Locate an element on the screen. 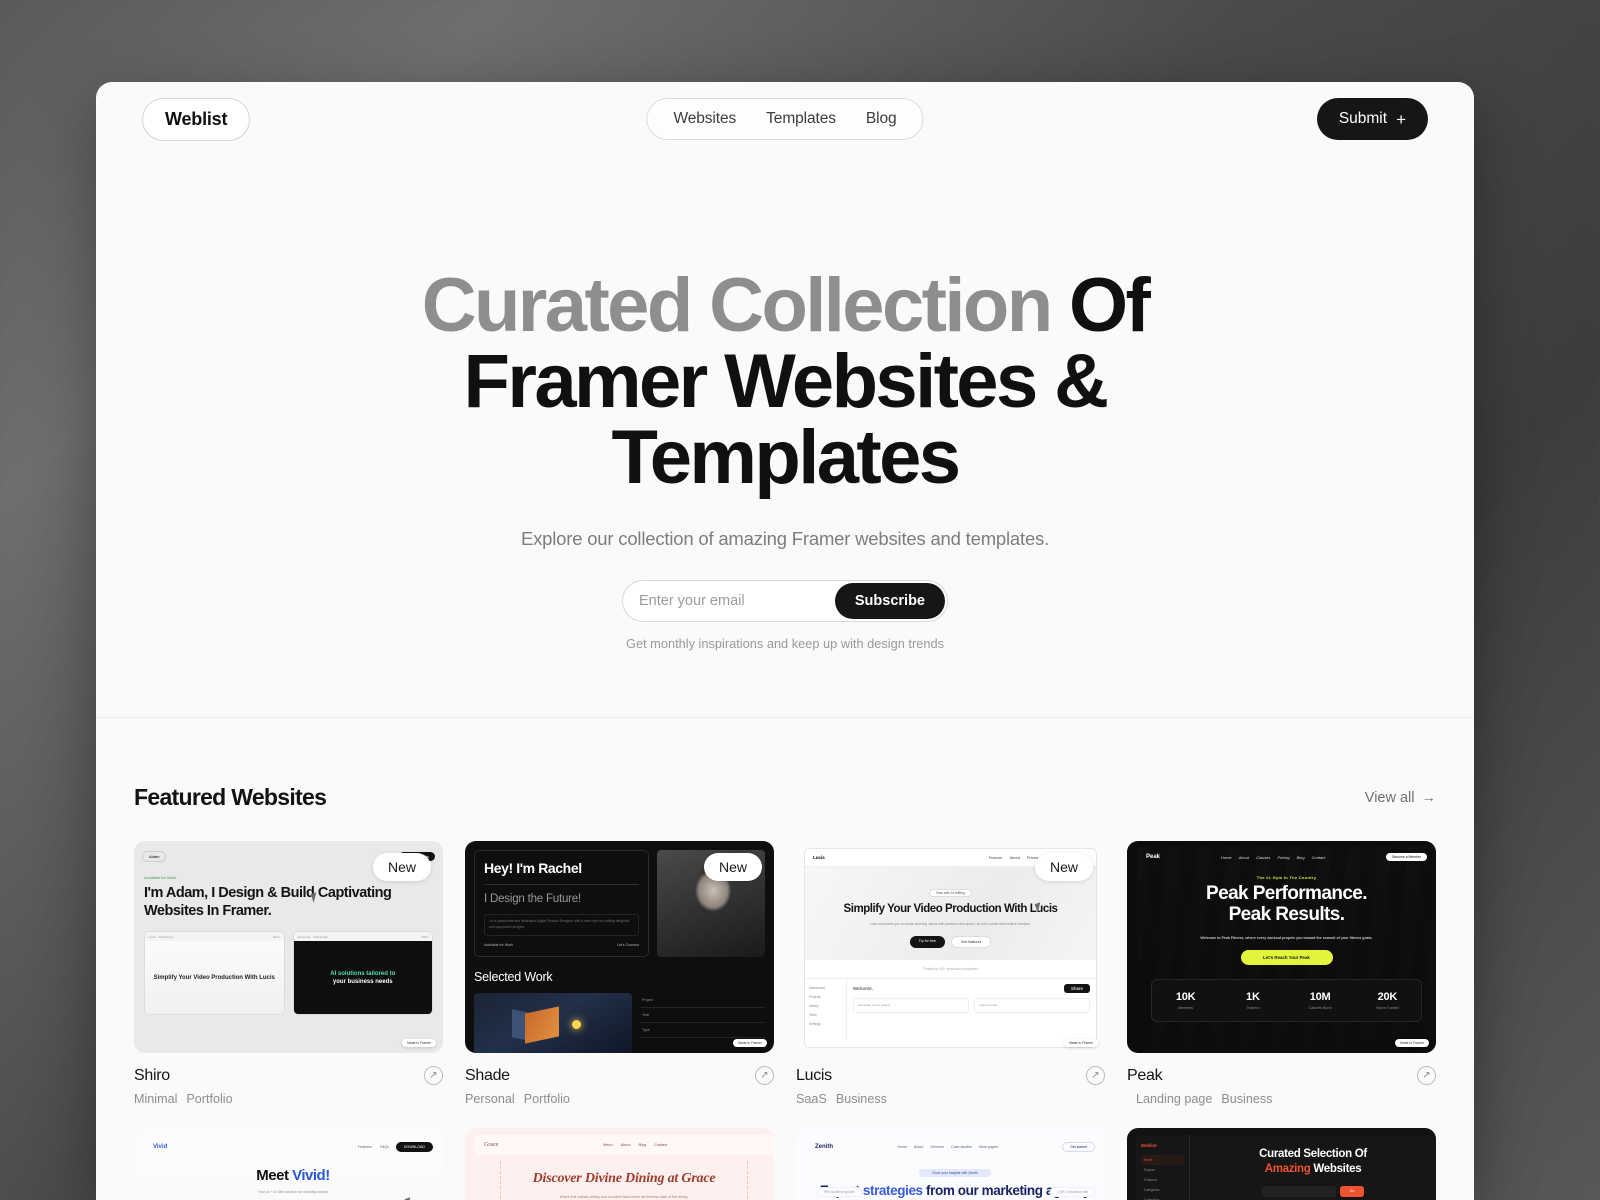  preview-brand: Adam is located at coordinates (154, 856).